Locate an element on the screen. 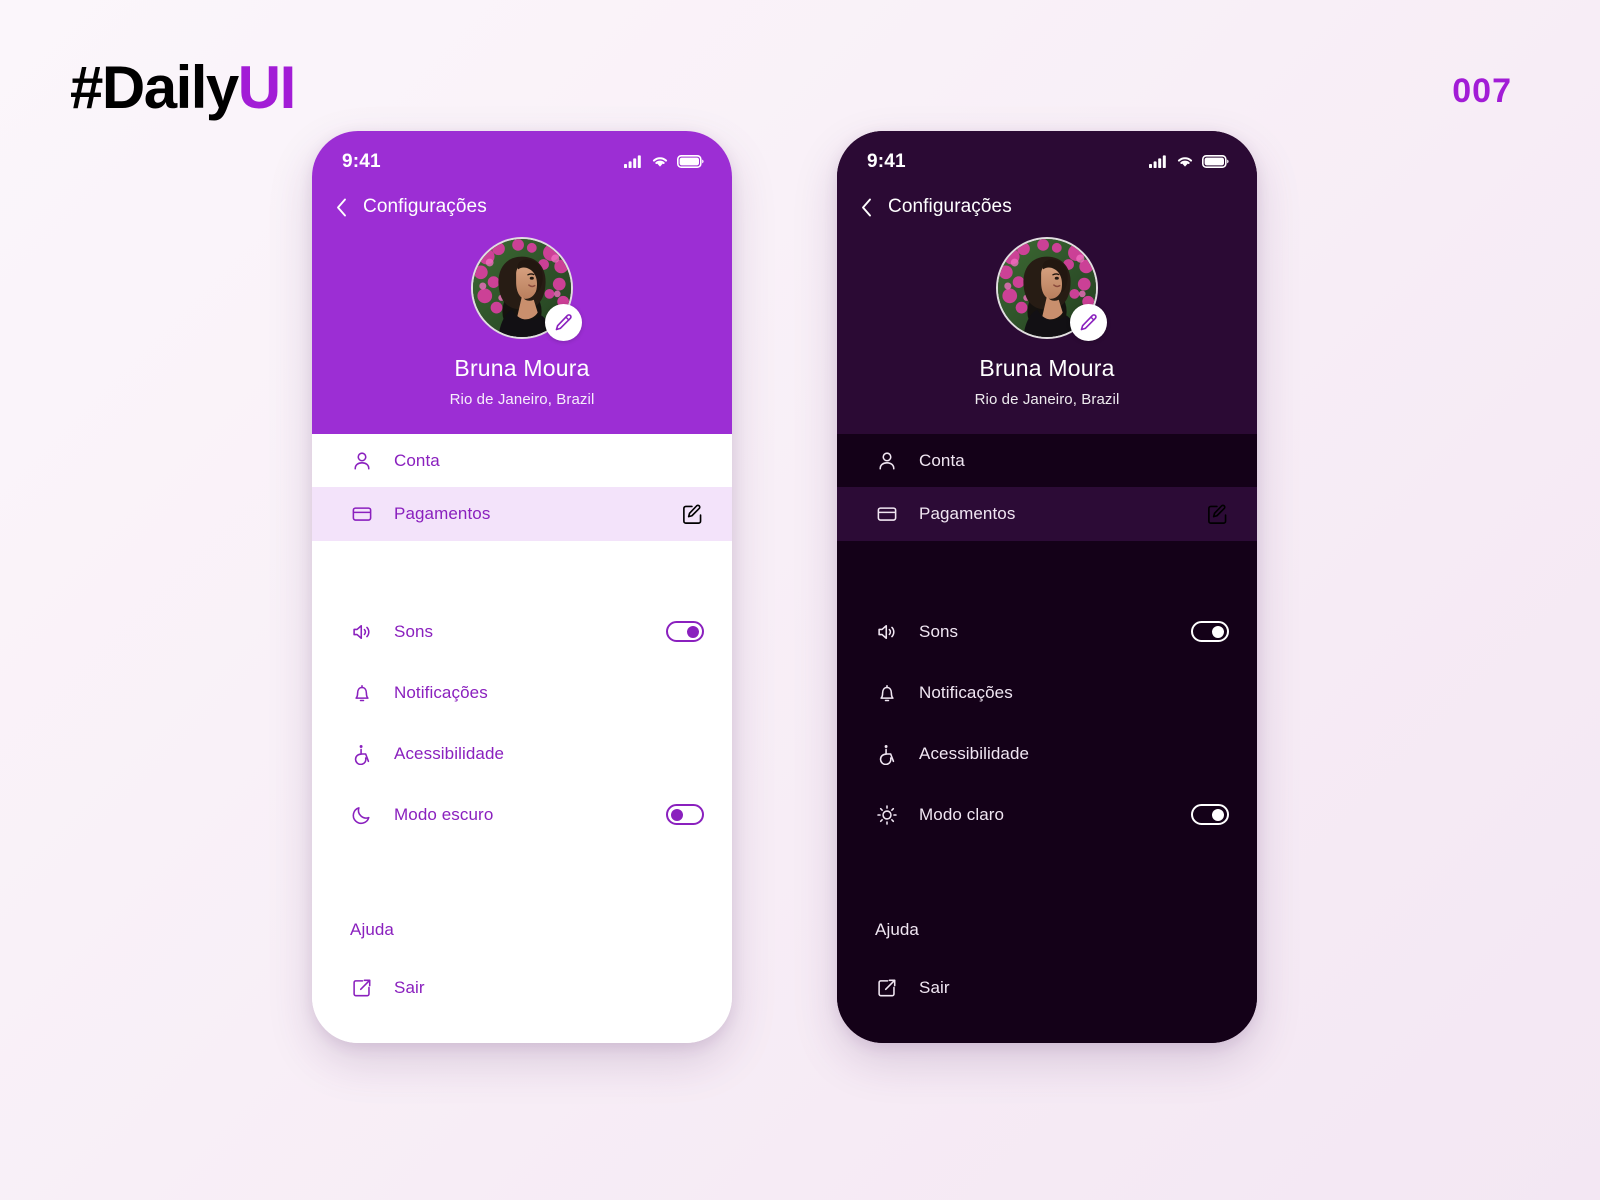 This screenshot has width=1600, height=1200. settings-item-theme: Modo claro is located at coordinates (1047, 814).